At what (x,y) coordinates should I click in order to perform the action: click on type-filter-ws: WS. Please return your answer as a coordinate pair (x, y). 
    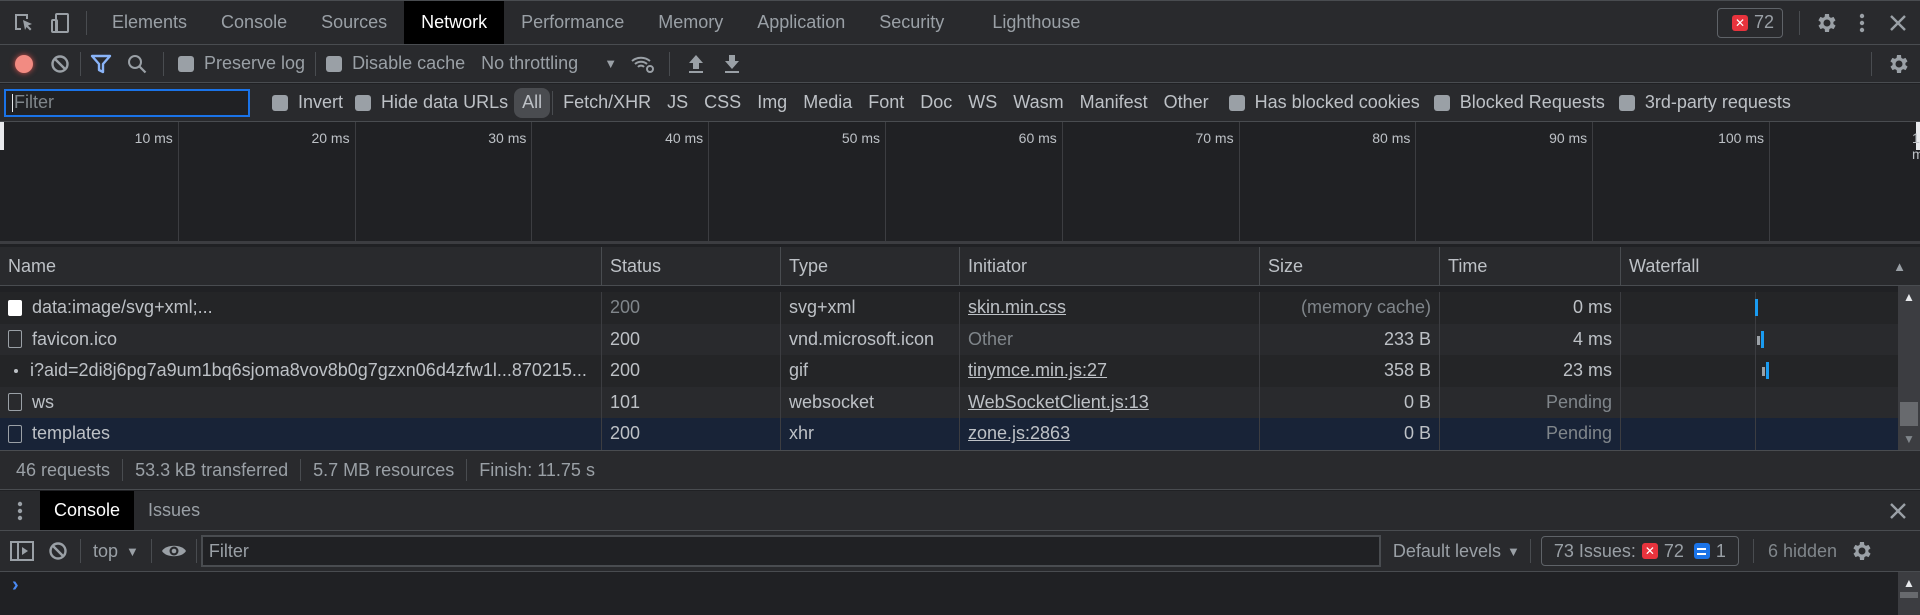
    Looking at the image, I should click on (982, 103).